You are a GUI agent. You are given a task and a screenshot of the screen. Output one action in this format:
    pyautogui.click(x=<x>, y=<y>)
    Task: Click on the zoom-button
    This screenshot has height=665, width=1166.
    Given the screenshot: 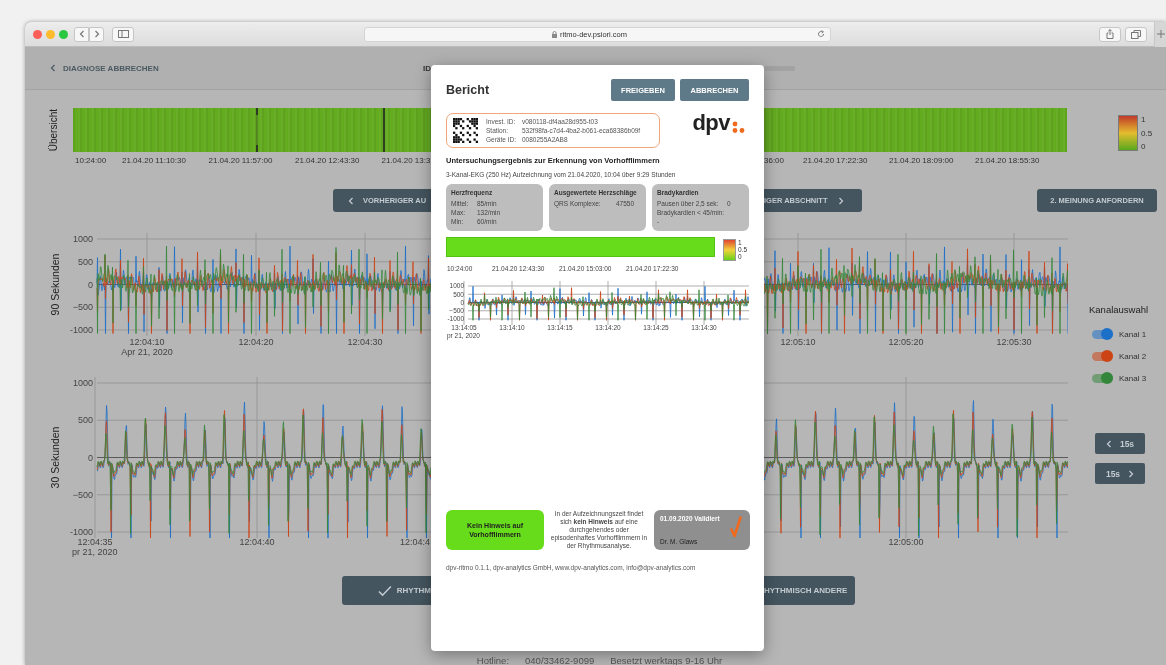 What is the action you would take?
    pyautogui.click(x=63, y=34)
    